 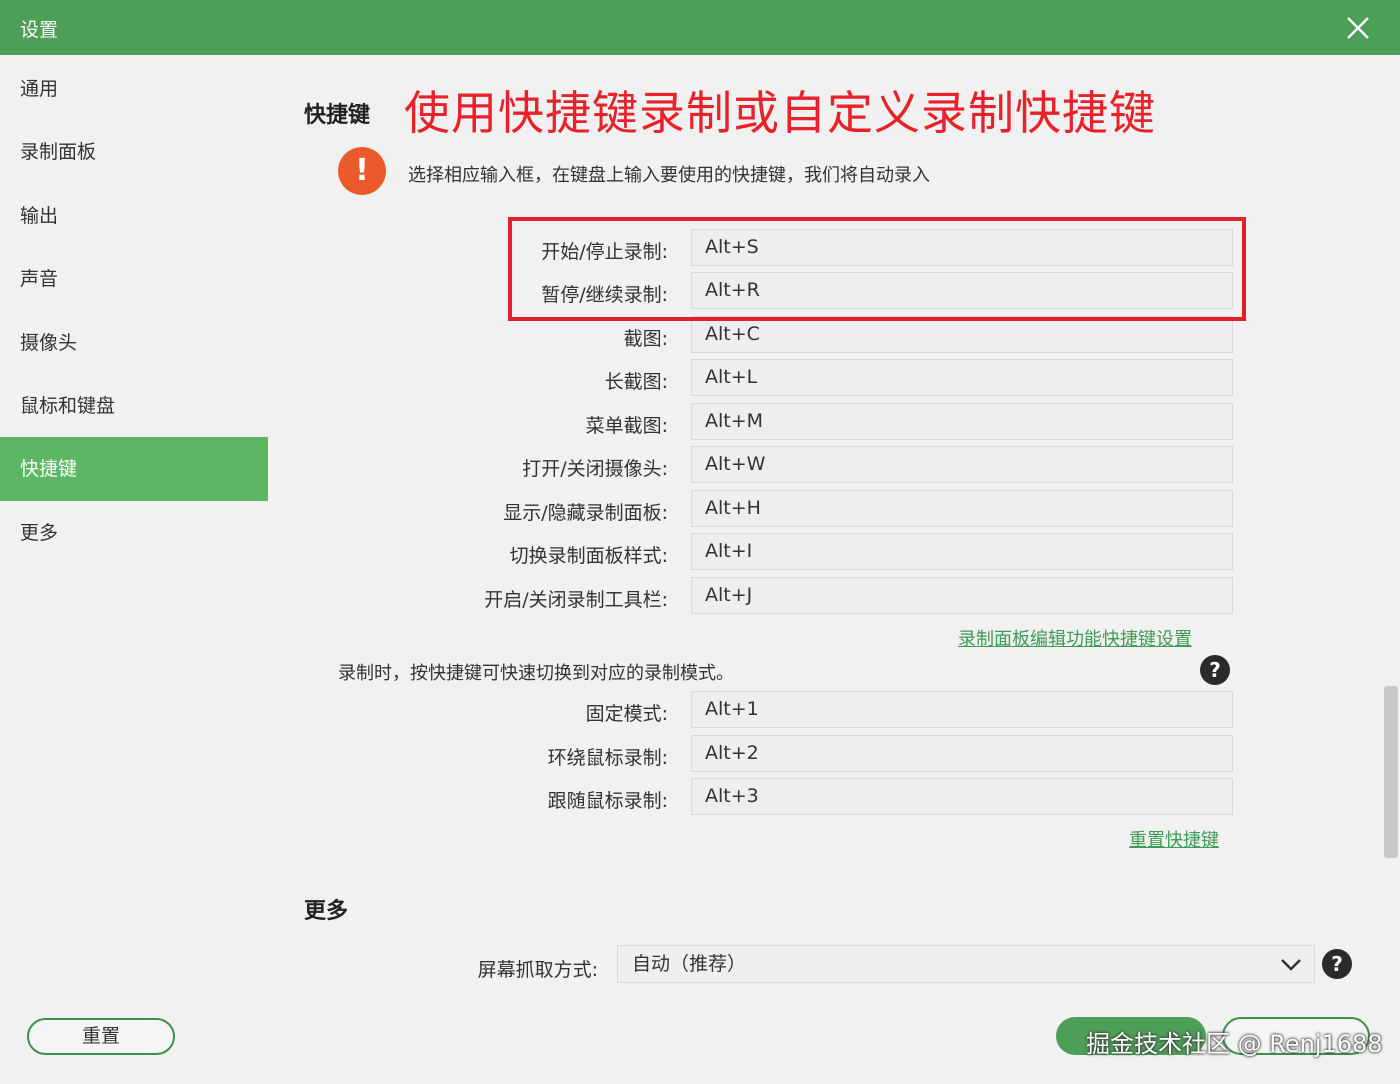 What do you see at coordinates (607, 801) in the screenshot?
I see `mode-label: 跟随鼠标录制:` at bounding box center [607, 801].